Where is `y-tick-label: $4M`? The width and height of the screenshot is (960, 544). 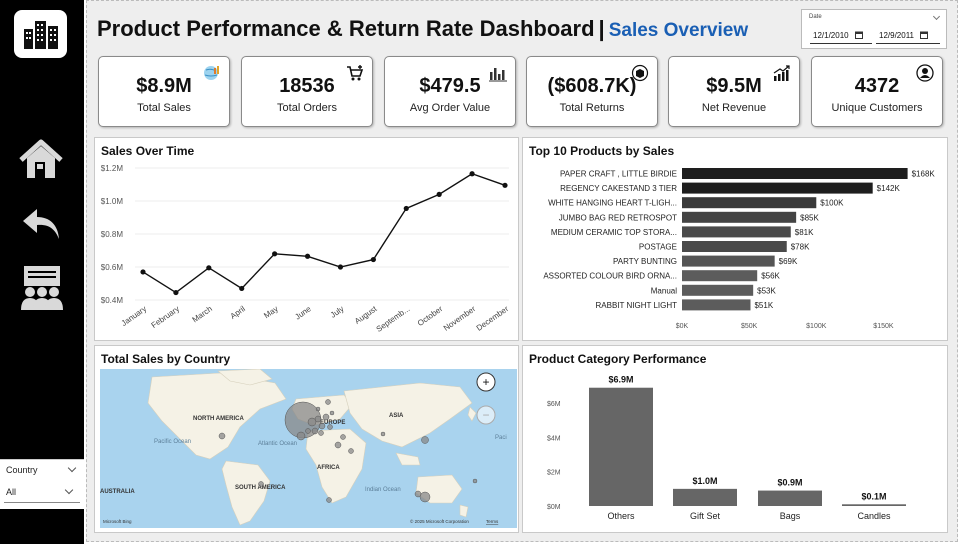
y-tick-label: $4M is located at coordinates (554, 438).